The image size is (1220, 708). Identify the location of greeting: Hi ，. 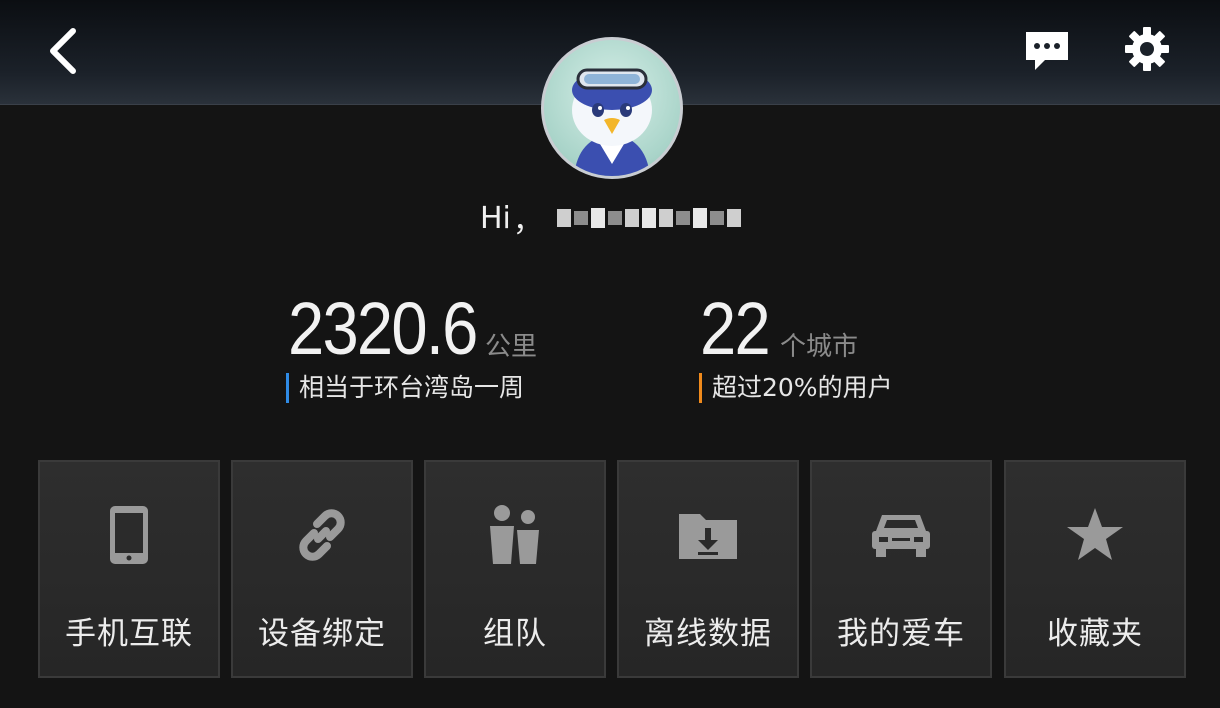
(610, 218).